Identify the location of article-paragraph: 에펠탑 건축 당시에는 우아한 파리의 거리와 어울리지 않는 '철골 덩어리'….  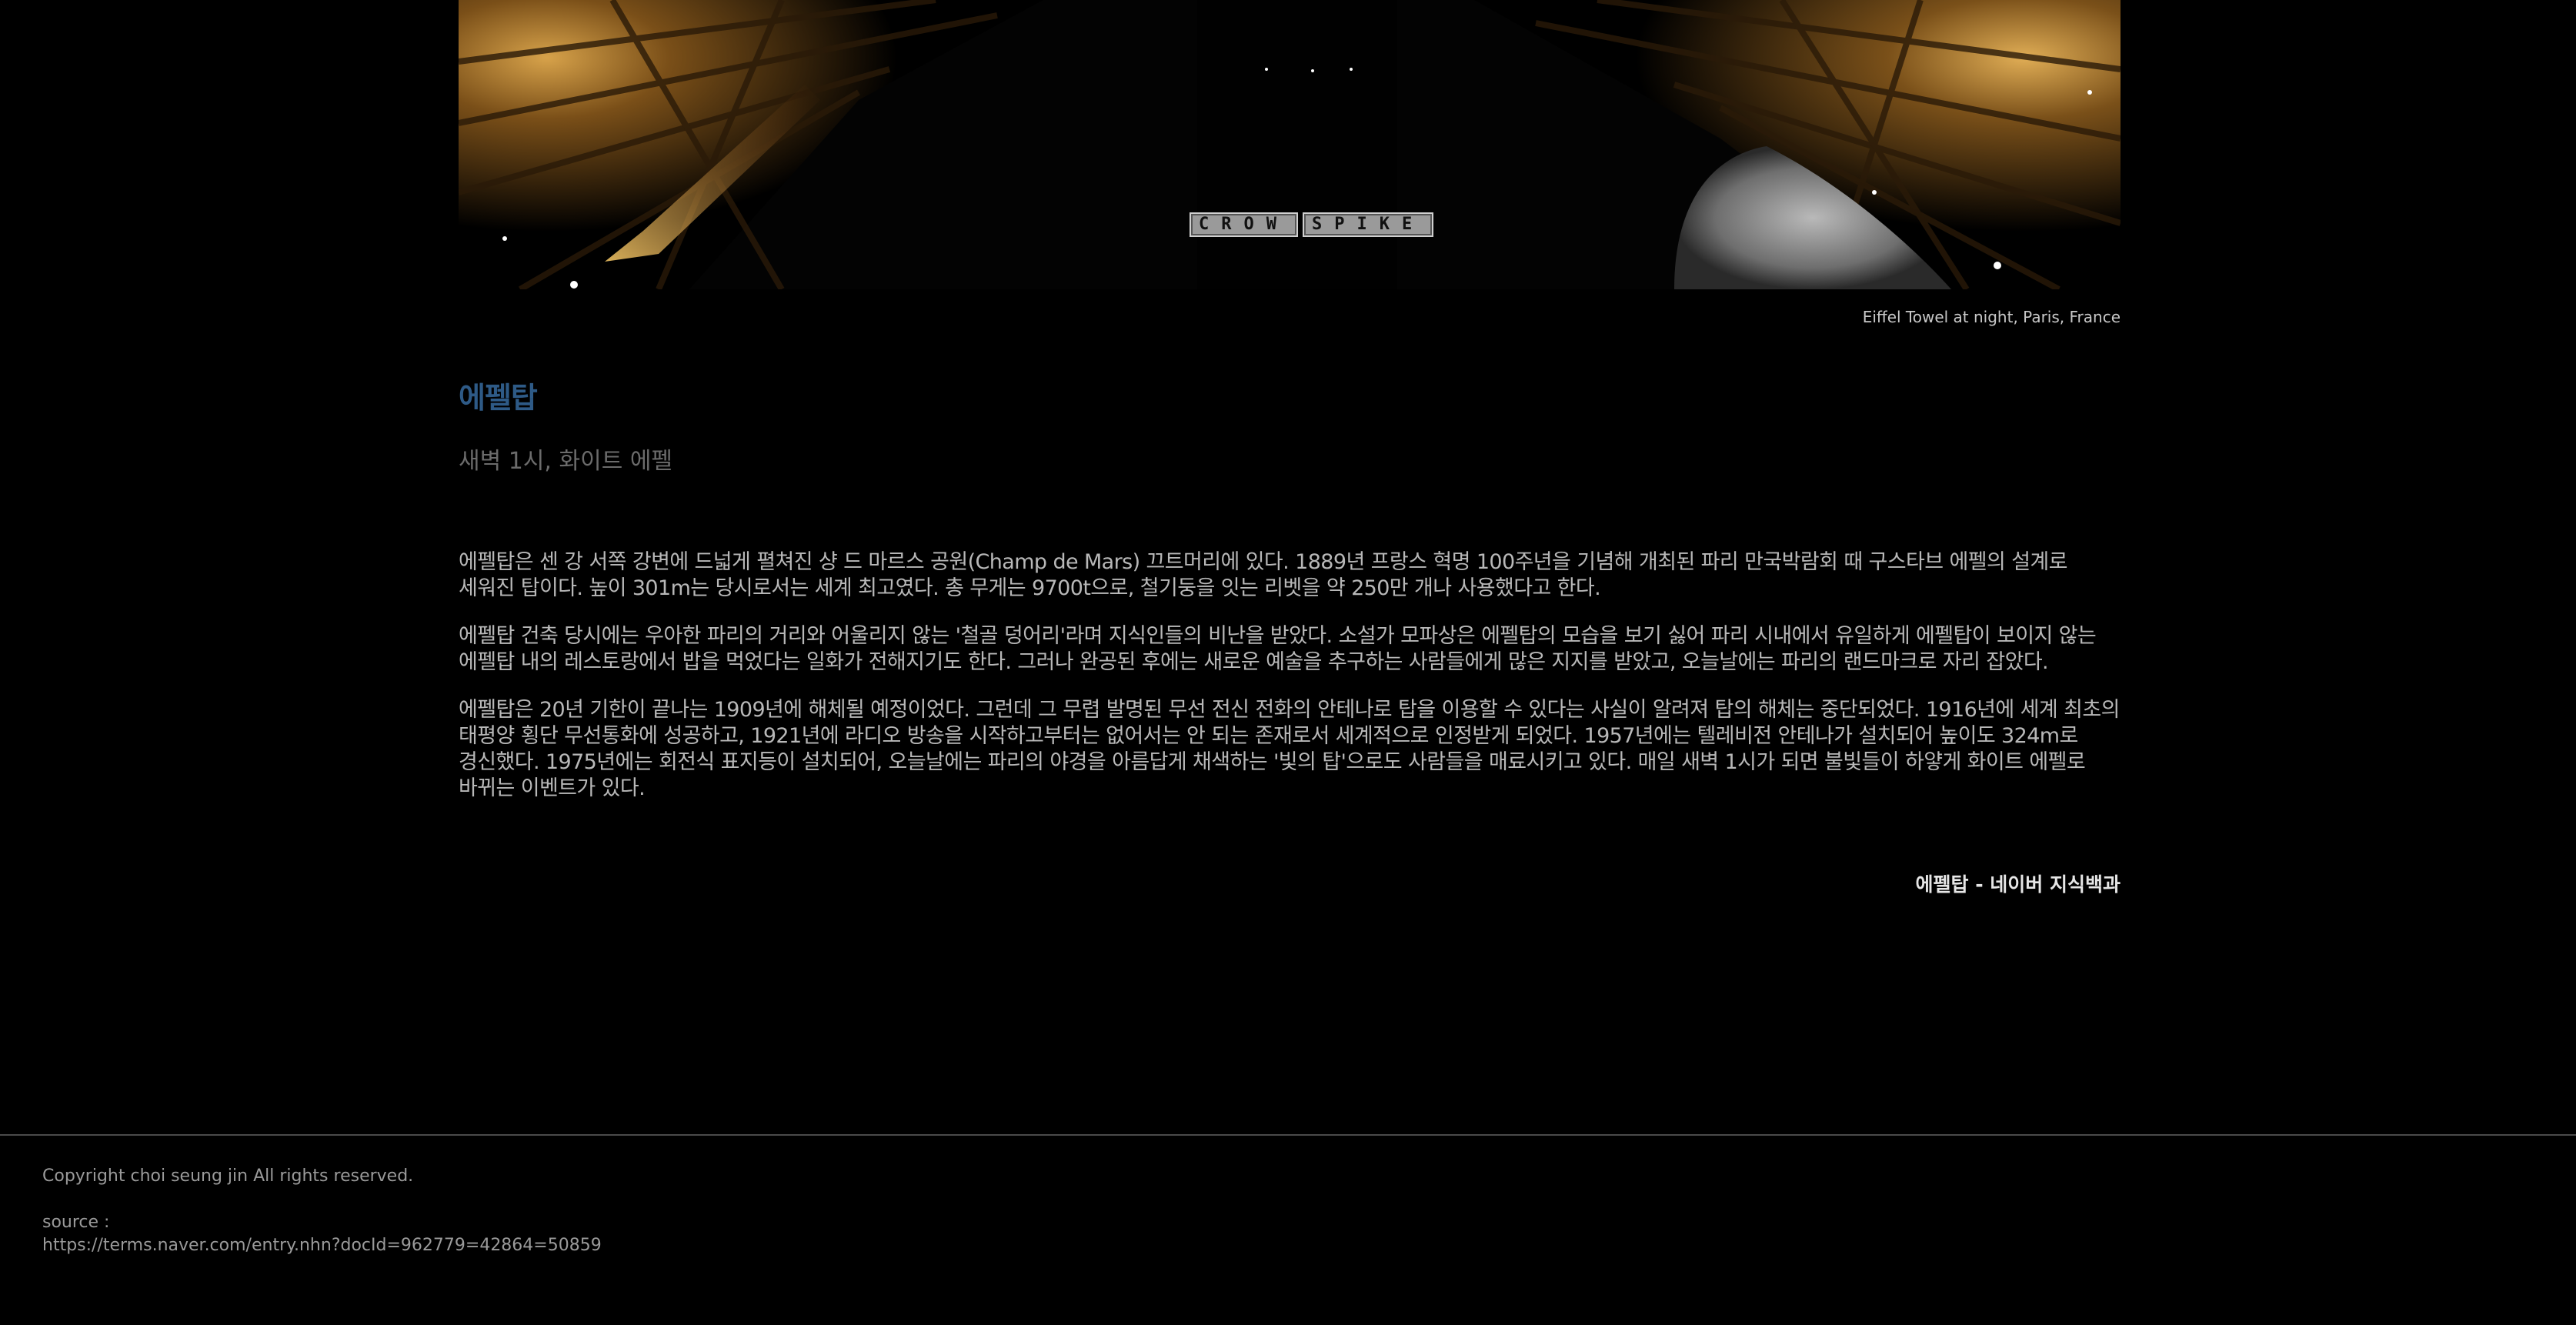
(1278, 649).